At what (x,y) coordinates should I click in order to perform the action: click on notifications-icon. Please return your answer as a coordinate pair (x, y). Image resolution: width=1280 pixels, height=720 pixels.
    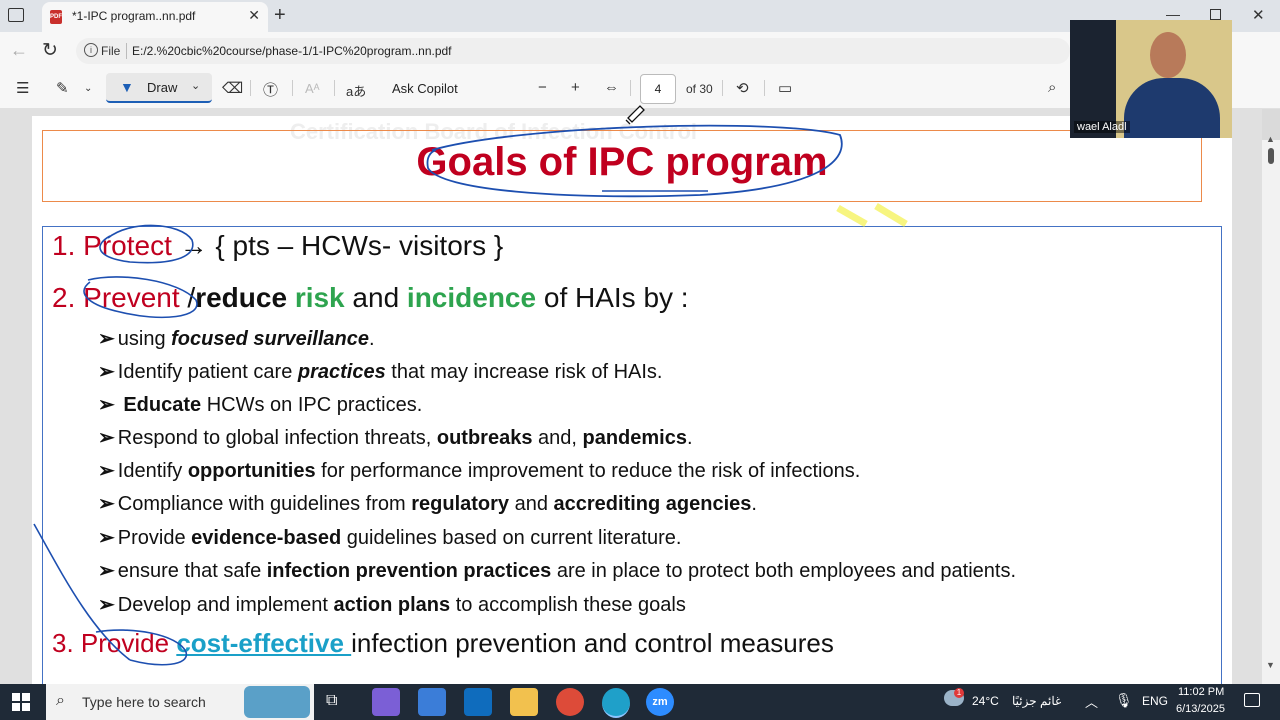
    Looking at the image, I should click on (1252, 700).